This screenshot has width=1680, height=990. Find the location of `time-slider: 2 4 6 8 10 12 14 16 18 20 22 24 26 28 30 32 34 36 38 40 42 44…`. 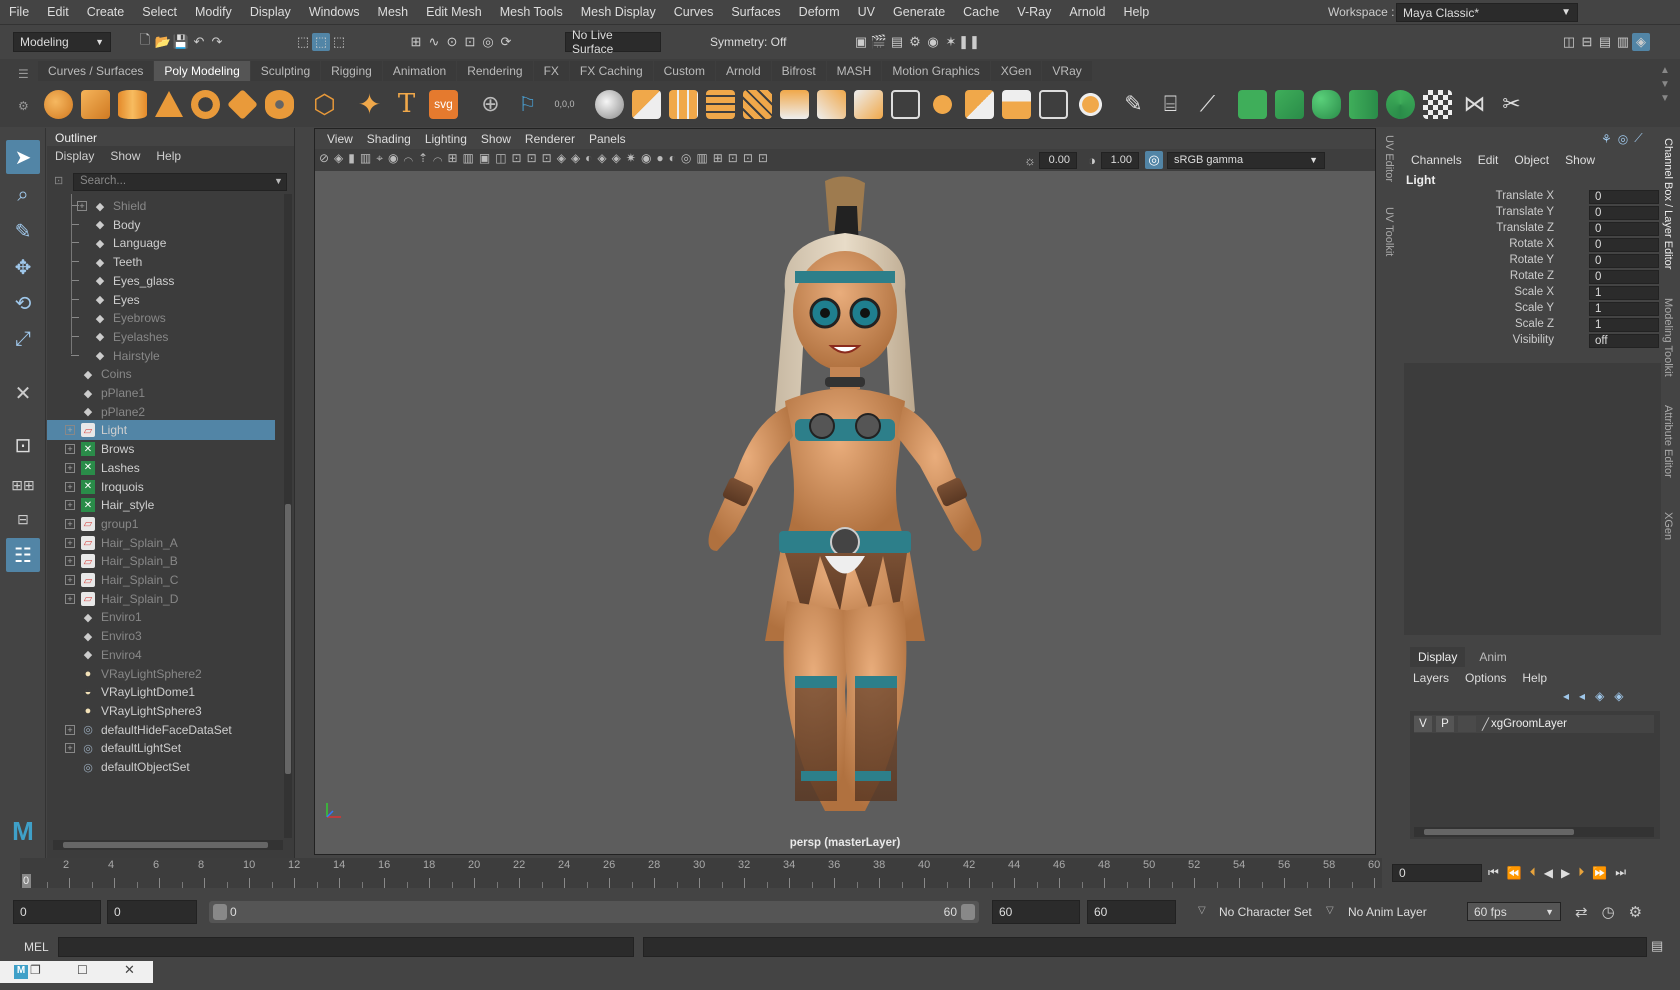

time-slider: 2 4 6 8 10 12 14 16 18 20 22 24 26 28 30 32 34 36 38 40 42 44… is located at coordinates (840, 874).